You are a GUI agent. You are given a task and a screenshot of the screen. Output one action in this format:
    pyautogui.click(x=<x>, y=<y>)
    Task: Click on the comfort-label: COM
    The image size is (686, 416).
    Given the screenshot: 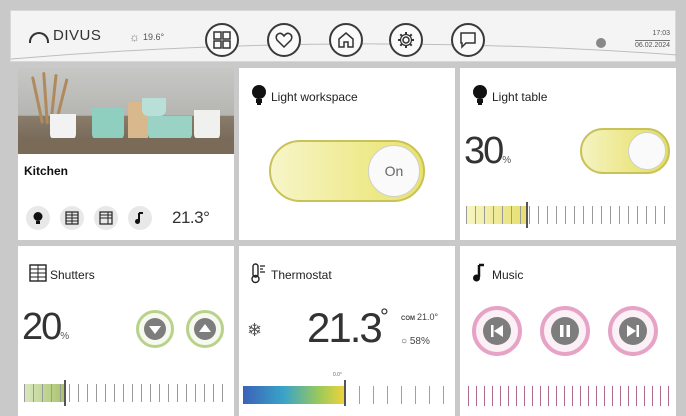 What is the action you would take?
    pyautogui.click(x=408, y=319)
    